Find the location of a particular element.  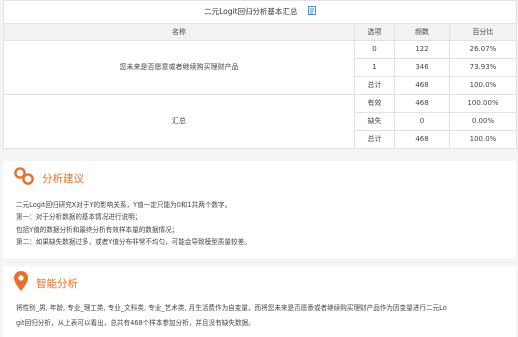

column-header: 名称 is located at coordinates (179, 31).